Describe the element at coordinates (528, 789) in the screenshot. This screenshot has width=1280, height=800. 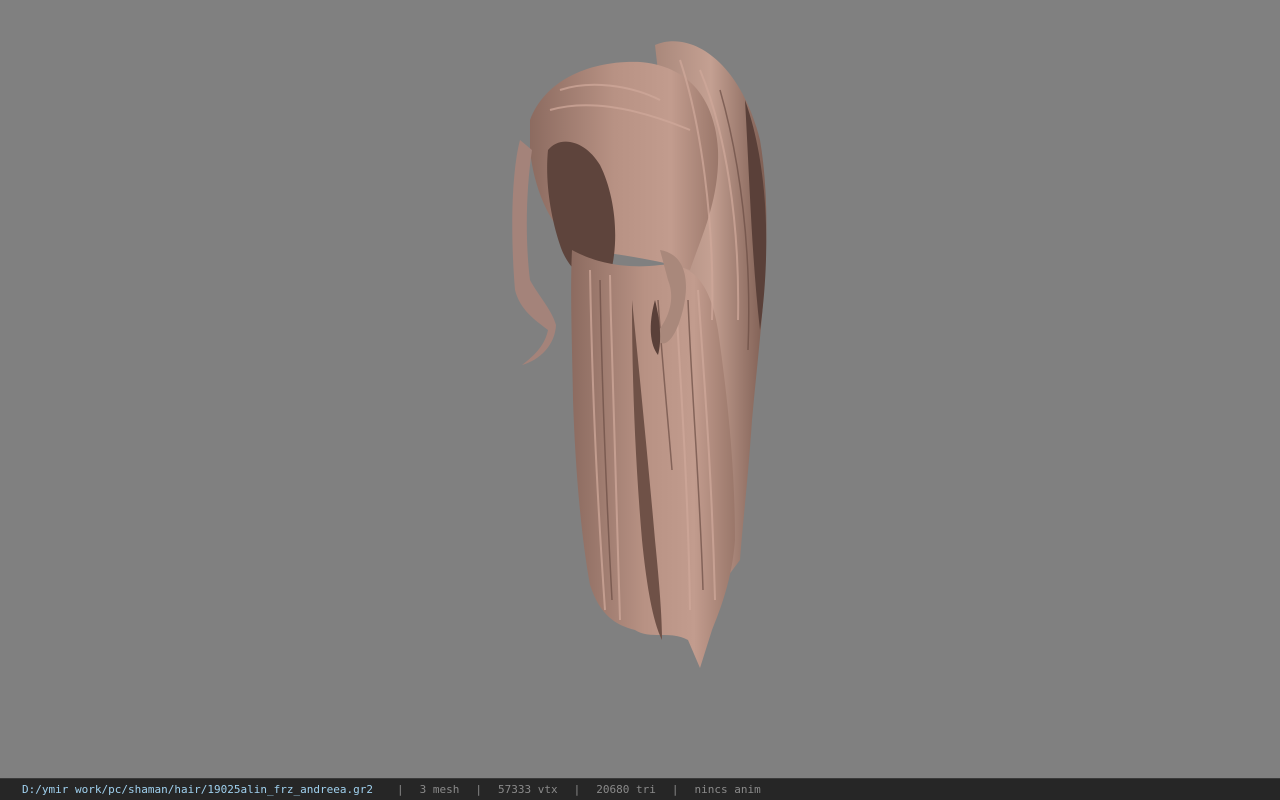
I see `vertex-count: 57333 vtx` at that location.